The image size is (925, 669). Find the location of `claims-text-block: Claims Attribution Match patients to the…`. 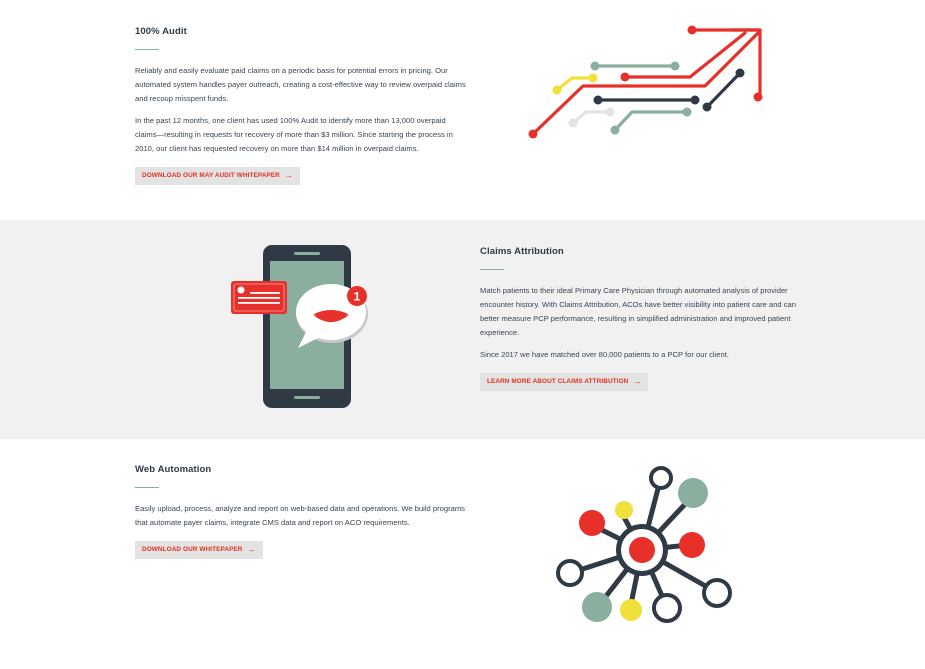

claims-text-block: Claims Attribution Match patients to the… is located at coordinates (647, 318).